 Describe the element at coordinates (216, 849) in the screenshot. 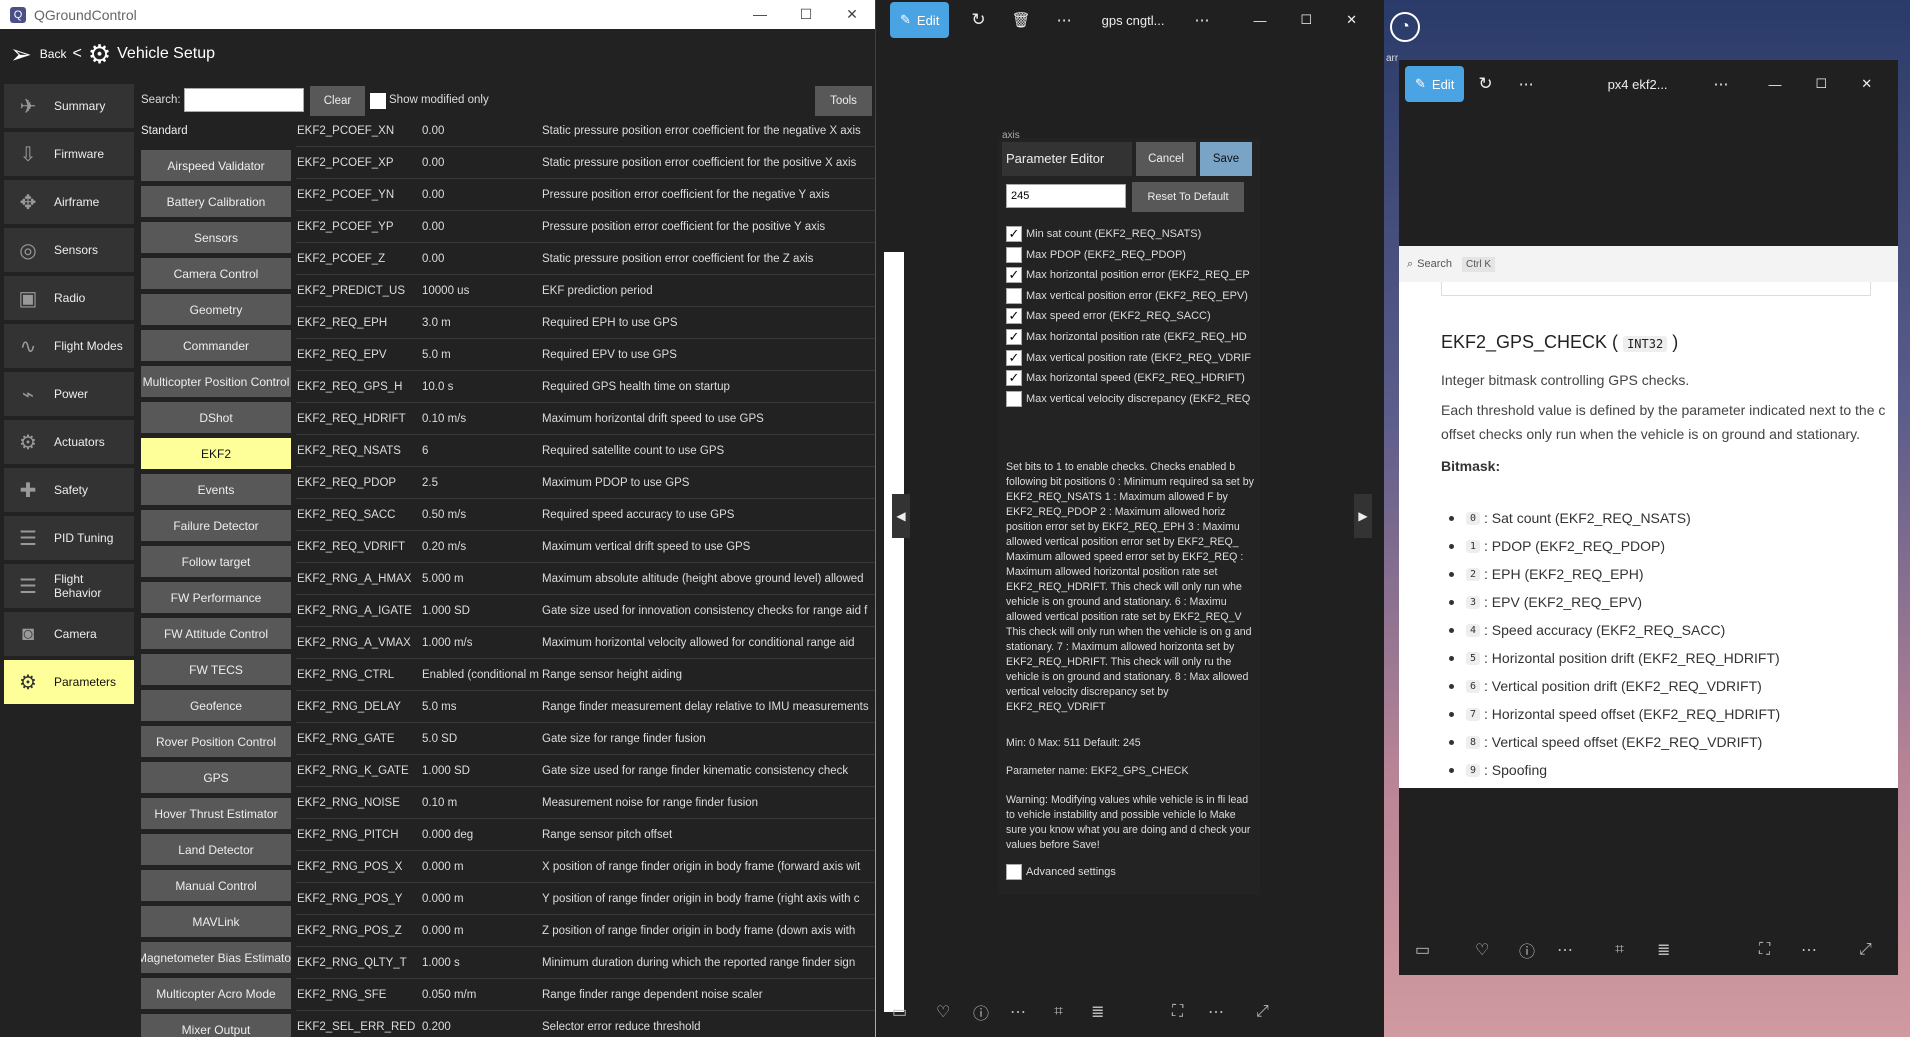

I see `group-button: Land Detector` at that location.